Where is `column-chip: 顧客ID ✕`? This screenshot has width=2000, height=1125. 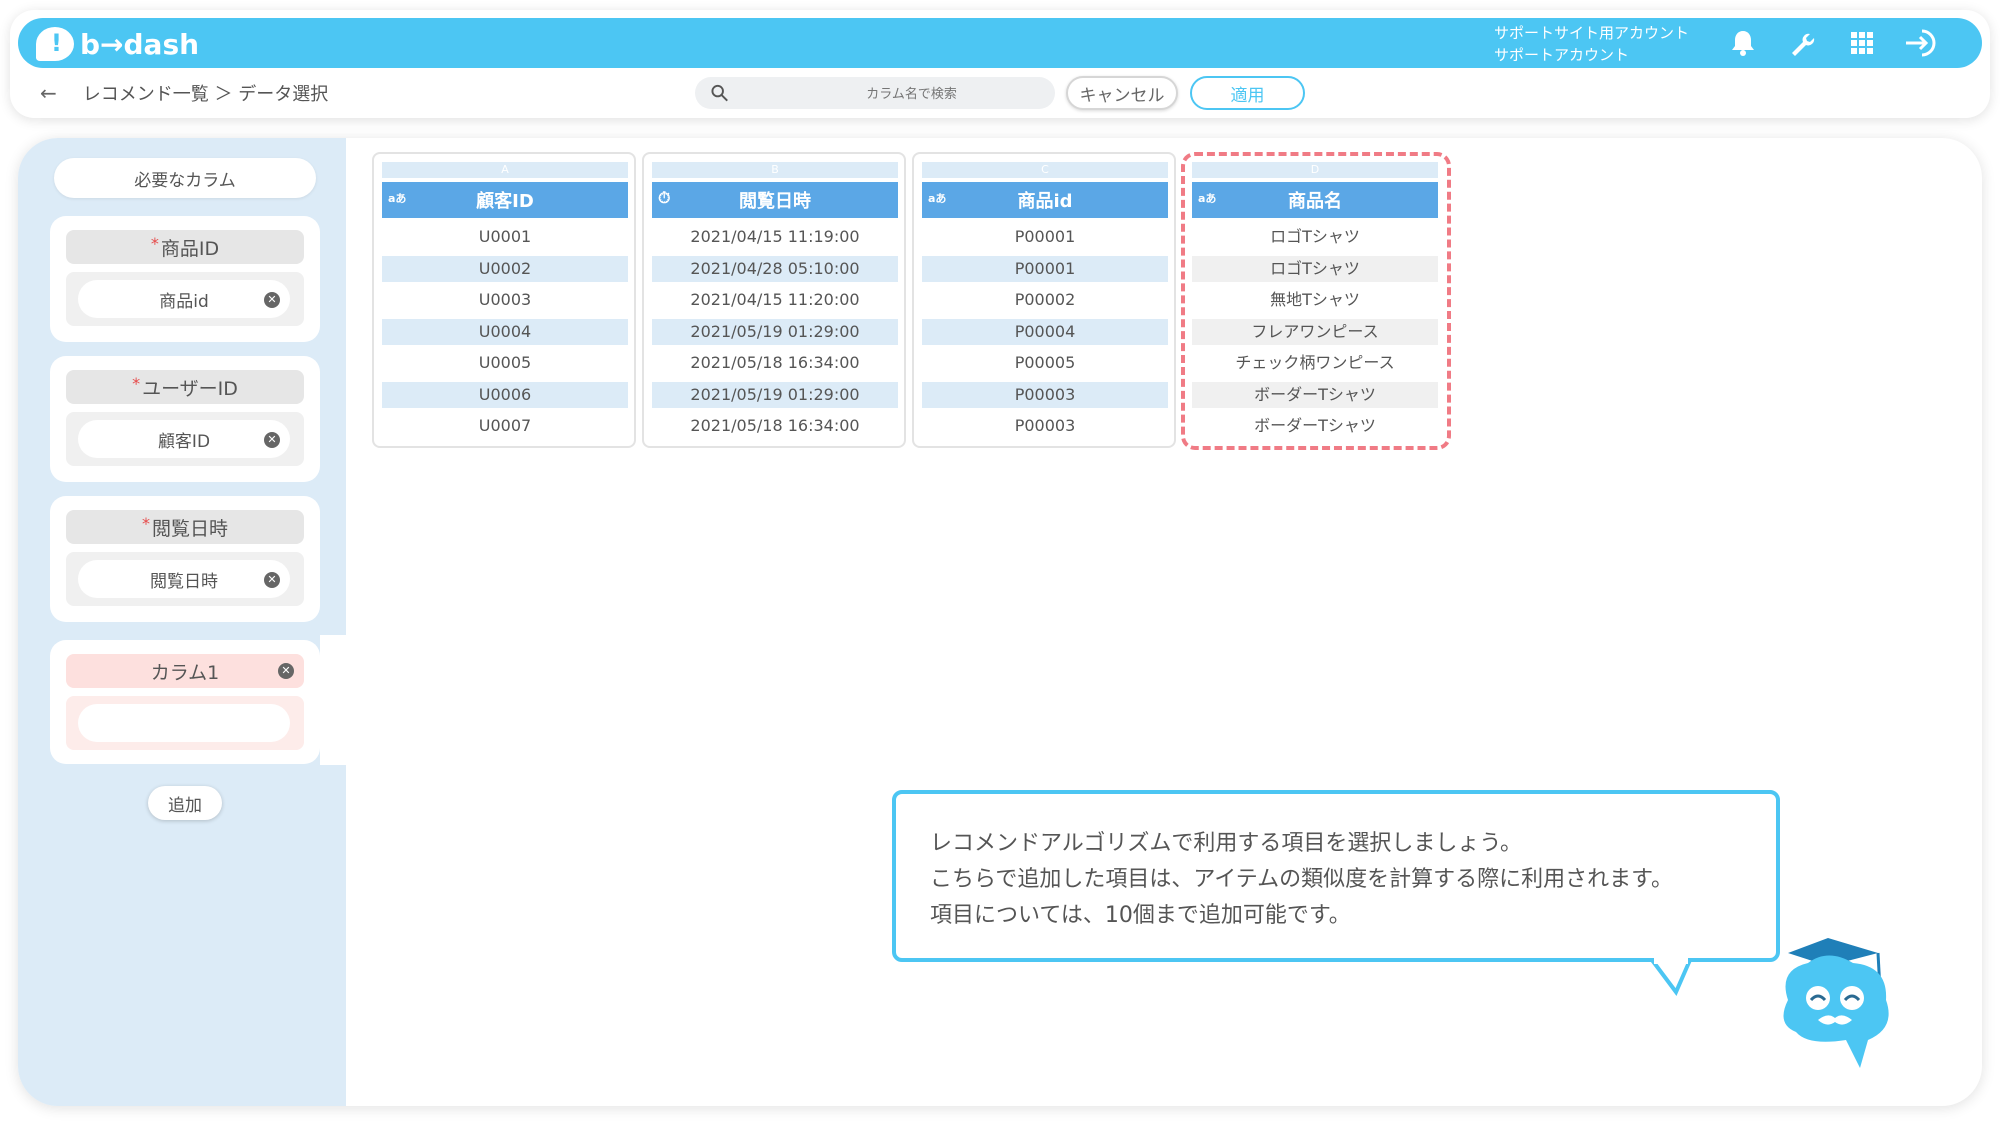 column-chip: 顧客ID ✕ is located at coordinates (184, 439).